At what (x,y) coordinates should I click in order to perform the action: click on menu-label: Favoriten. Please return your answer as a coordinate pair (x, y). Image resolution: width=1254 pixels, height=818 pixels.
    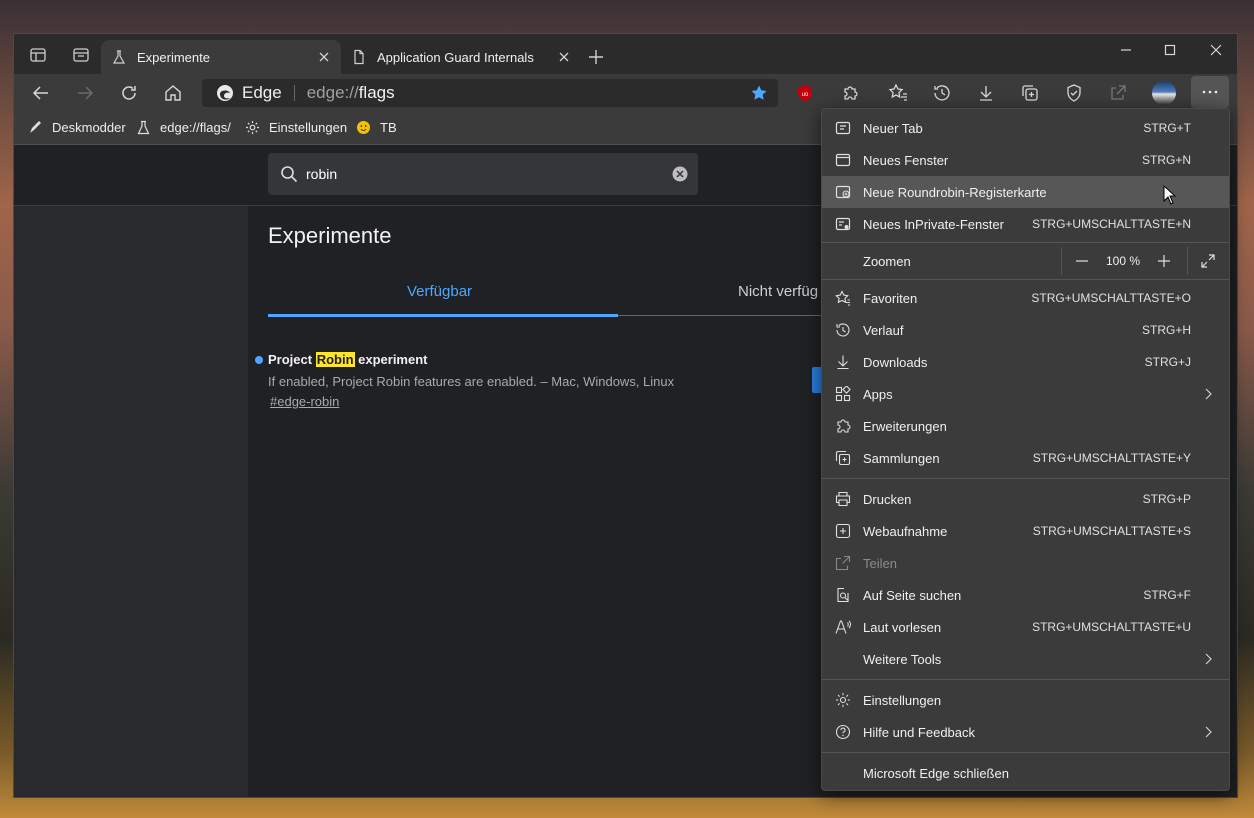
    Looking at the image, I should click on (890, 298).